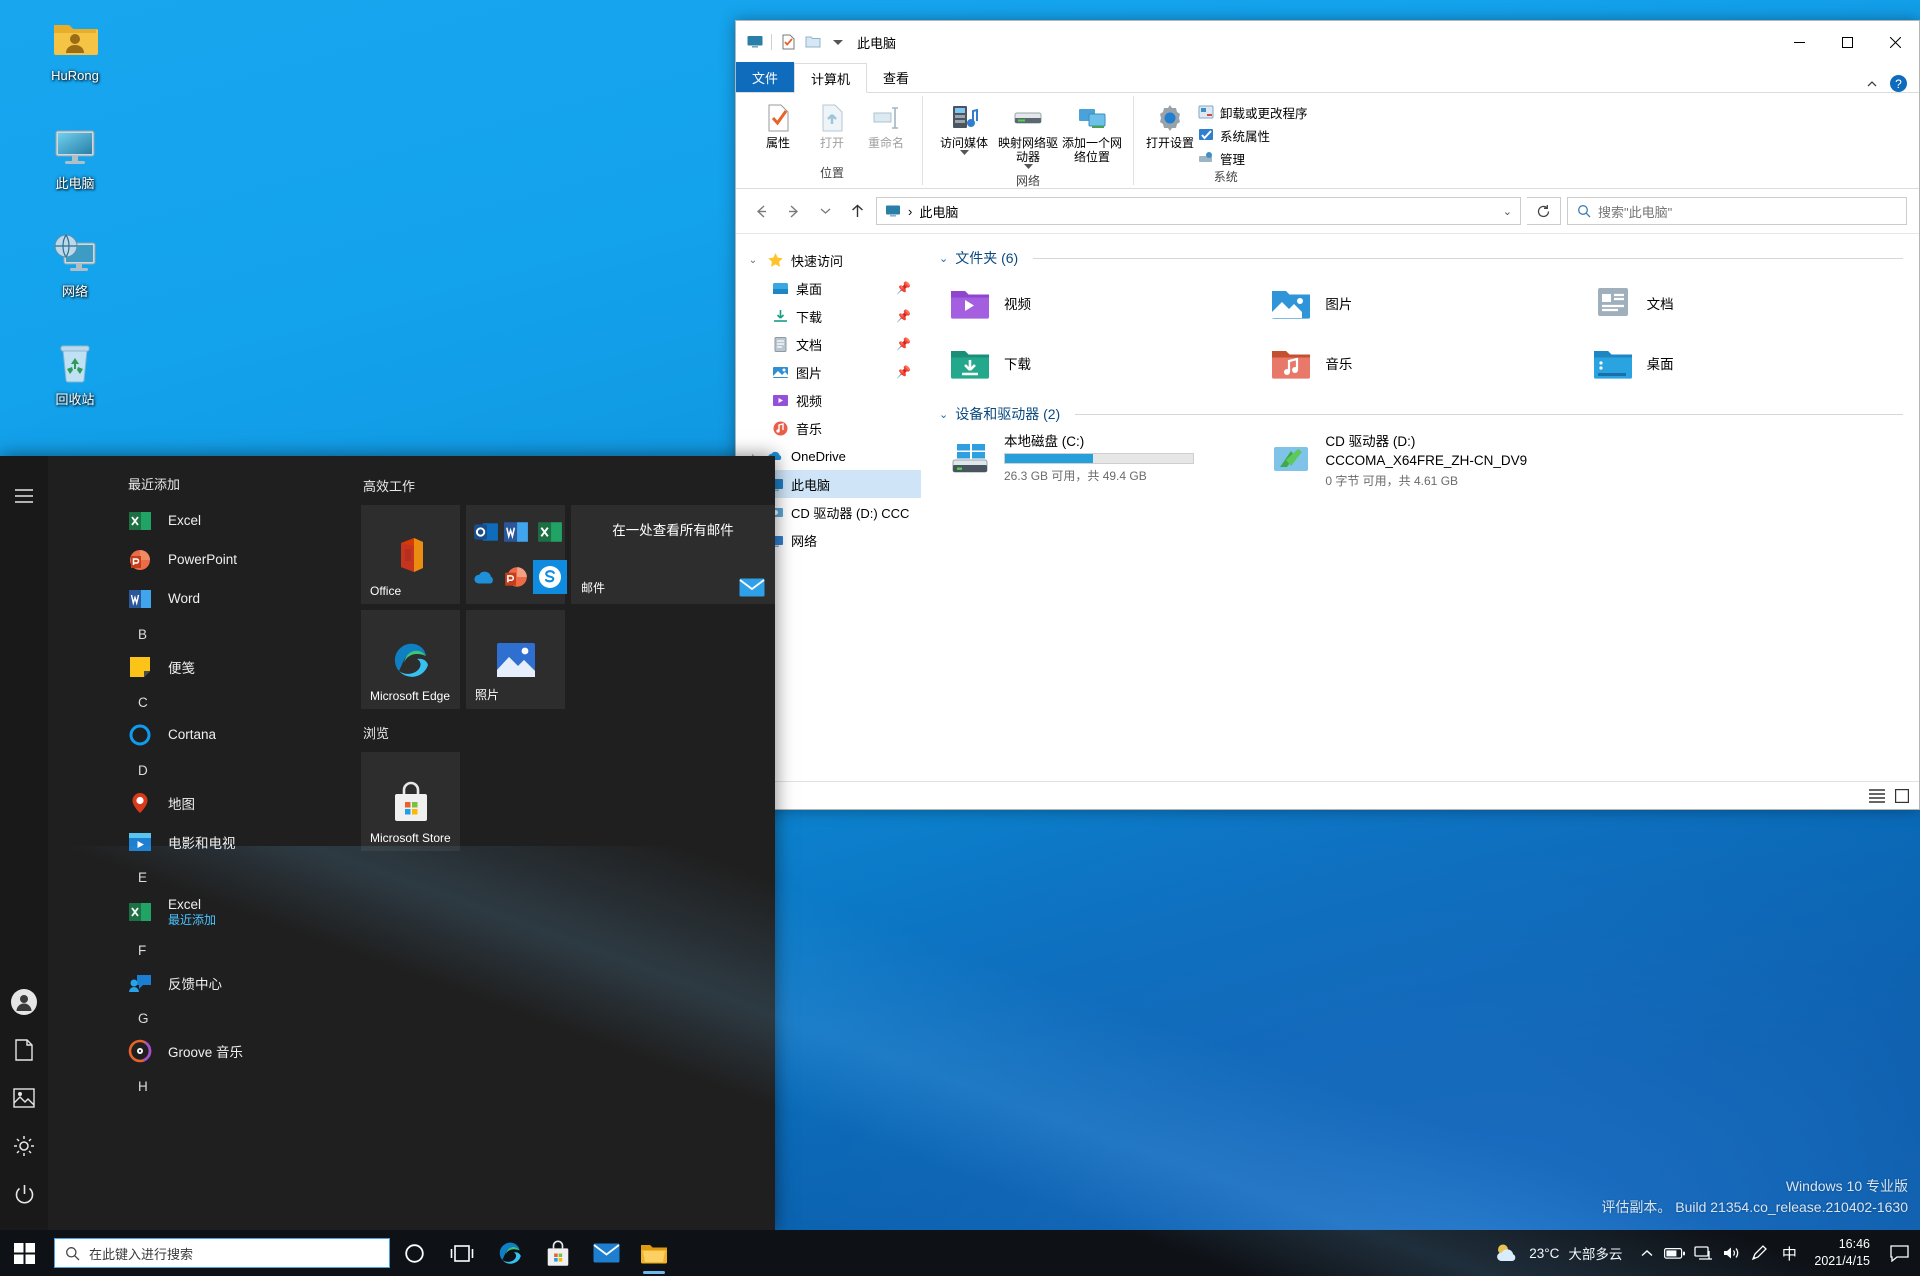 This screenshot has height=1276, width=1920. I want to click on folder-item: 音乐, so click(1420, 363).